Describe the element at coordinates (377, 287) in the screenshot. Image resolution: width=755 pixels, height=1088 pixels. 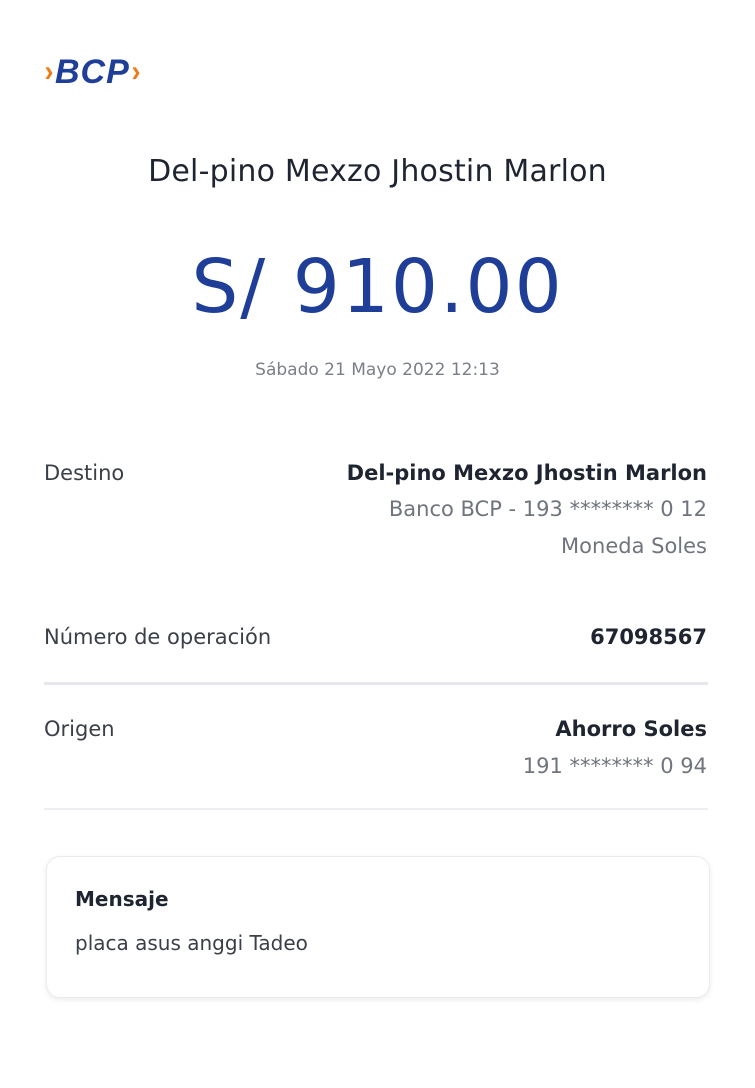
I see `transfer-amount: S/ 910.00` at that location.